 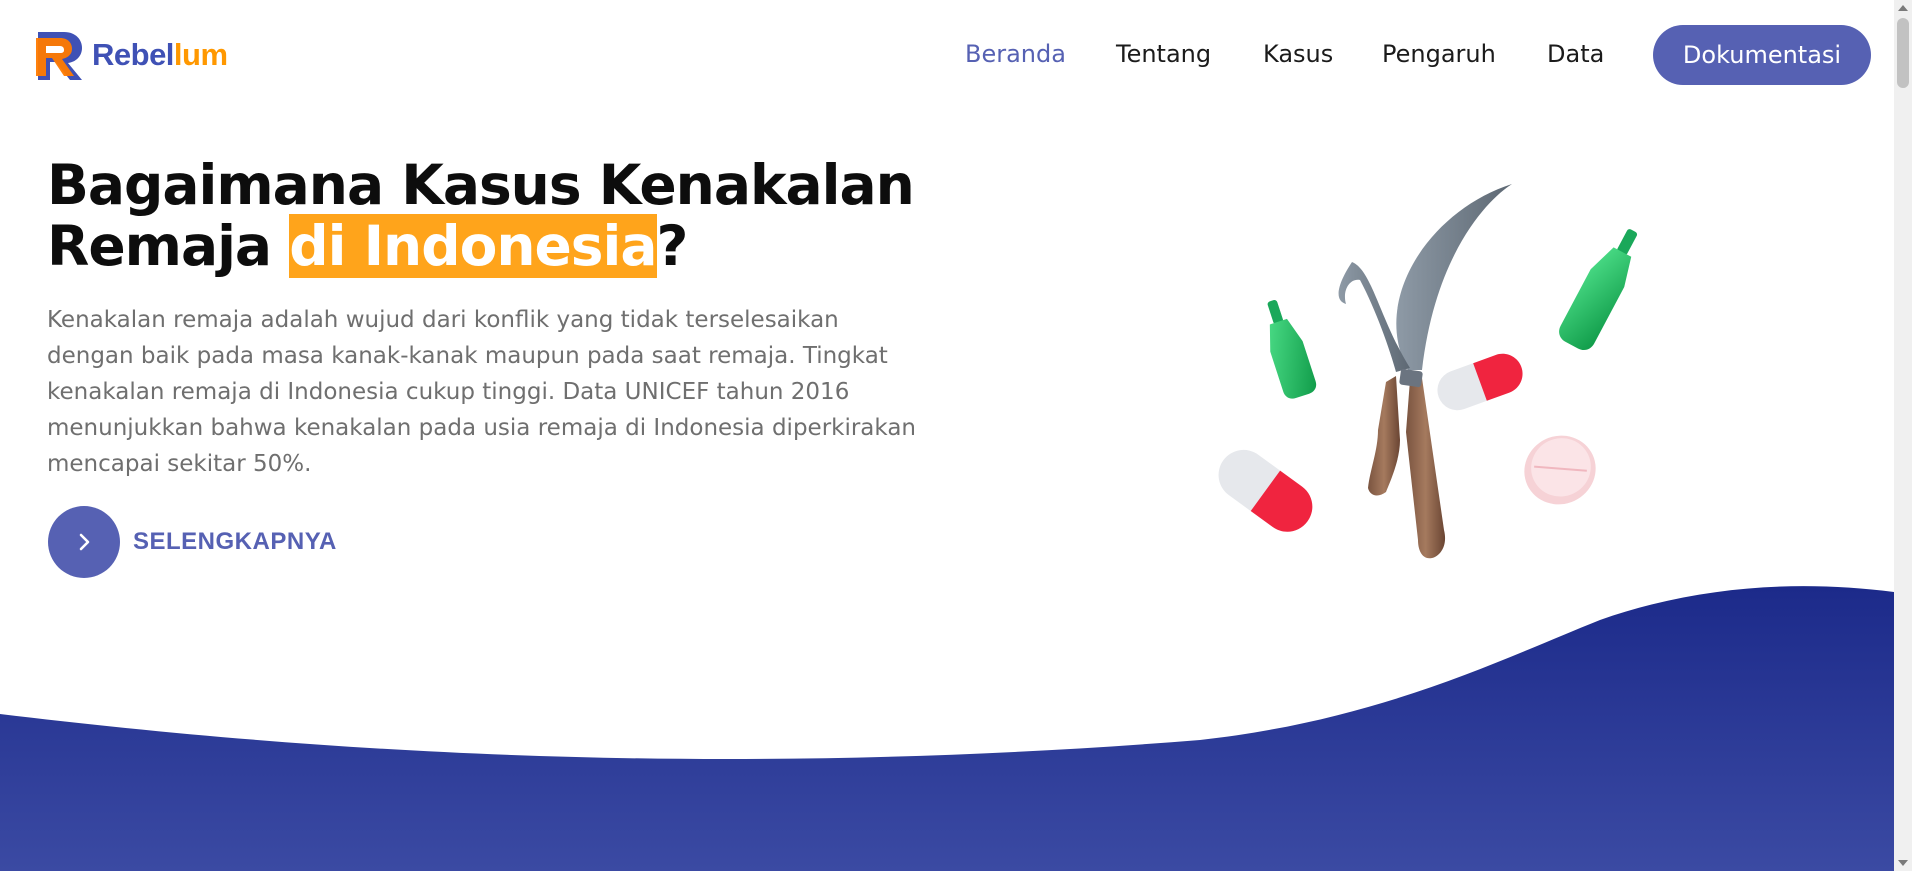 What do you see at coordinates (1015, 54) in the screenshot?
I see `nav-item-beranda: Beranda` at bounding box center [1015, 54].